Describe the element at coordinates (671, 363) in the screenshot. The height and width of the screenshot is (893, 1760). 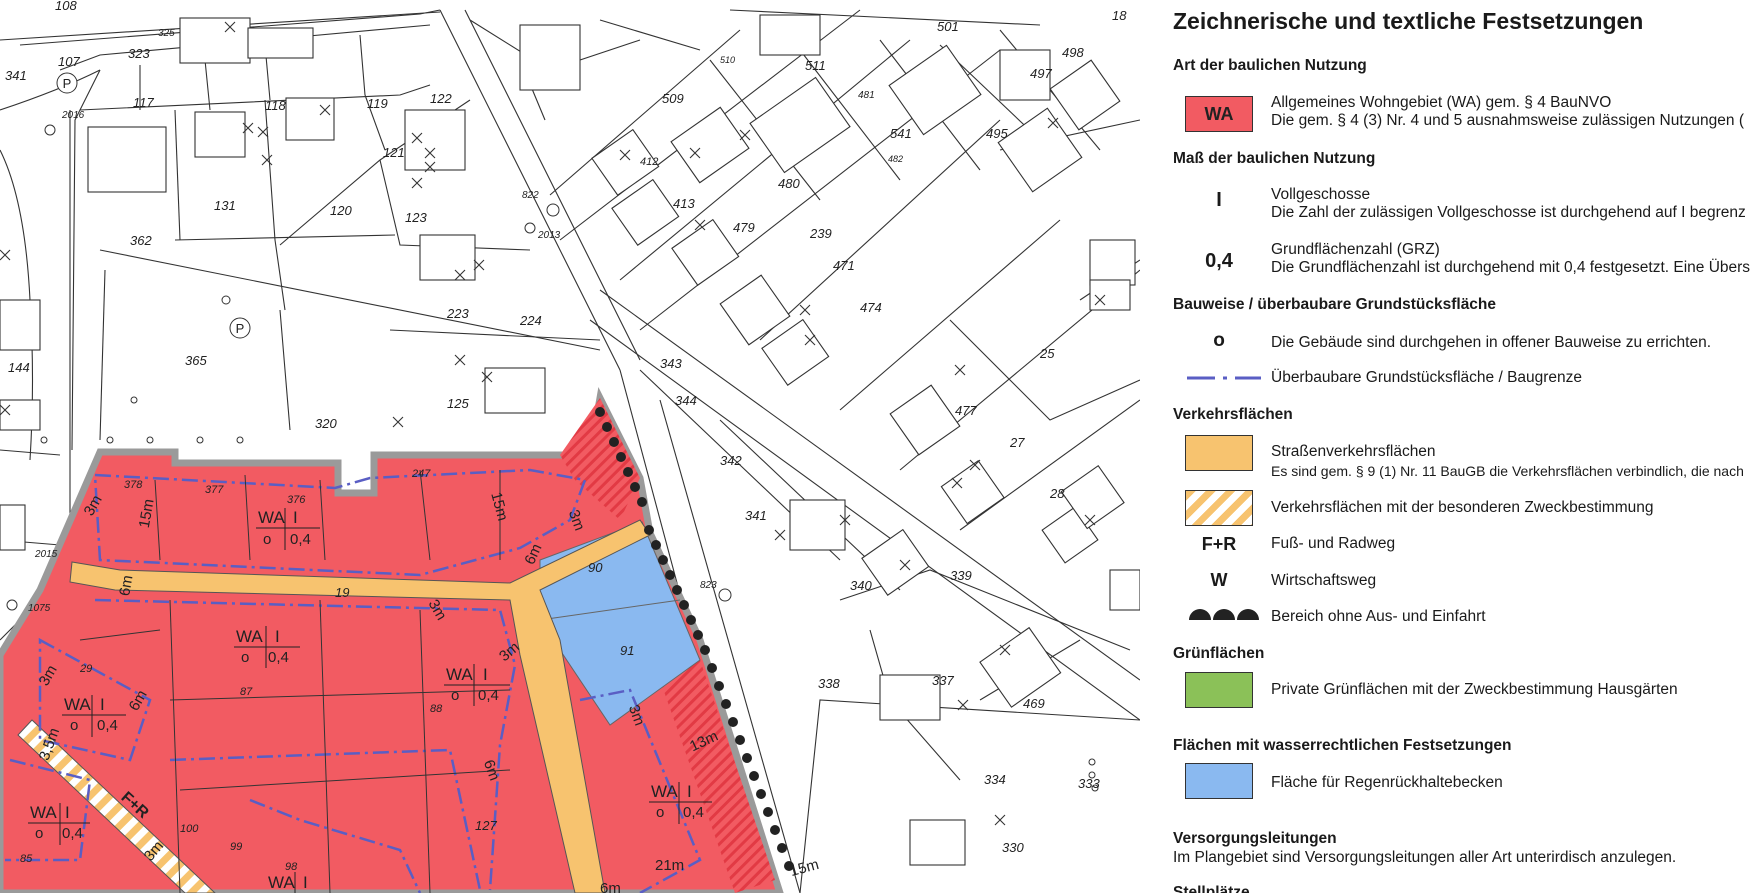
I see `svg-text: 343` at that location.